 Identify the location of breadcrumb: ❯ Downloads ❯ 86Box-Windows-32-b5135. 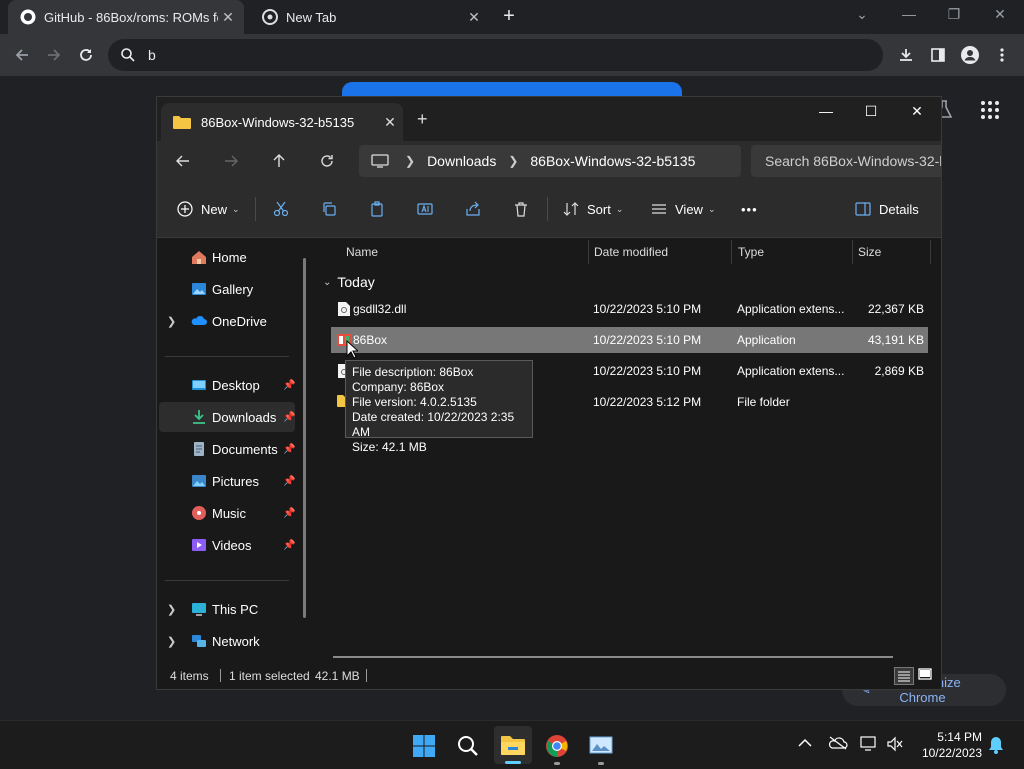
(550, 161).